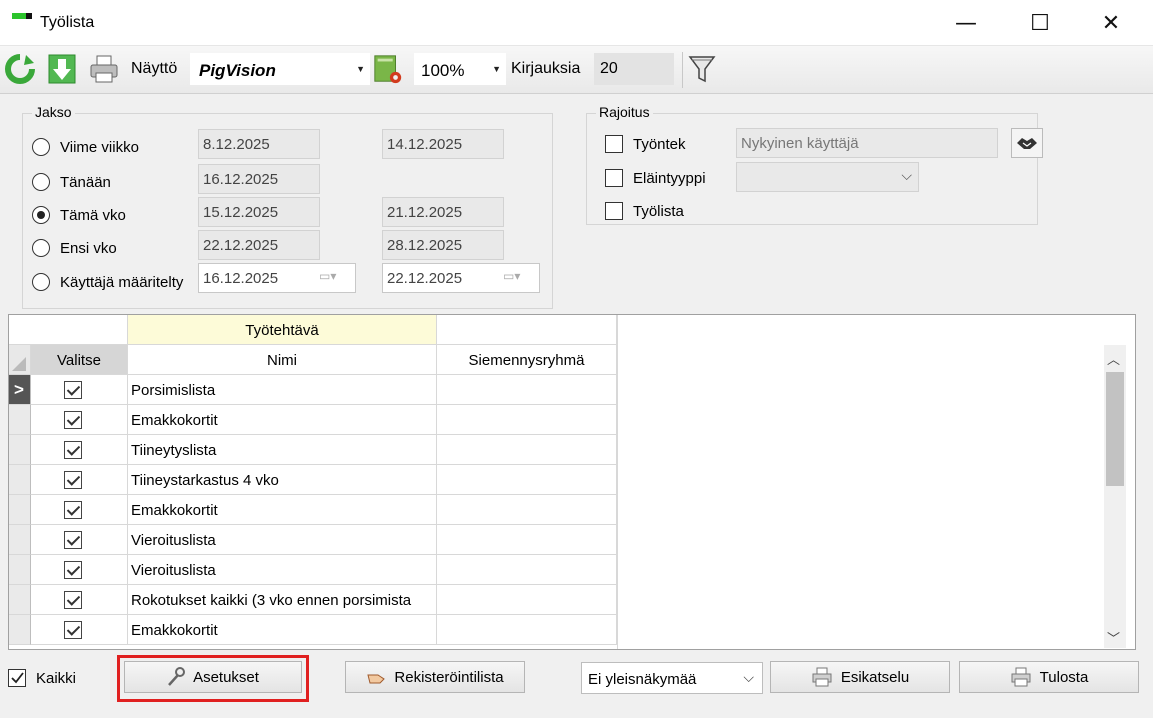 The width and height of the screenshot is (1153, 718). I want to click on tulosta-button: Tulosta, so click(1049, 677).